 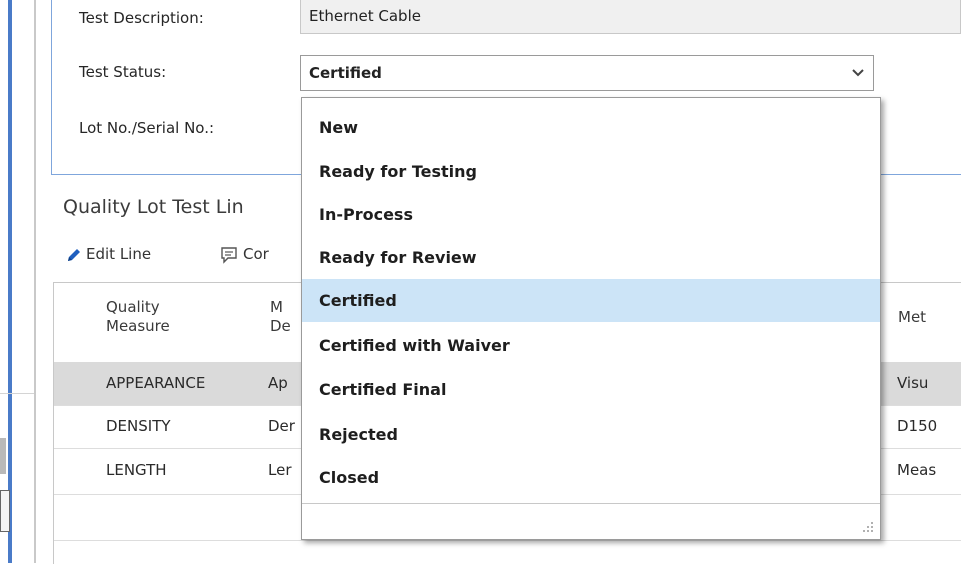 I want to click on cell-description: Ap, so click(x=278, y=383).